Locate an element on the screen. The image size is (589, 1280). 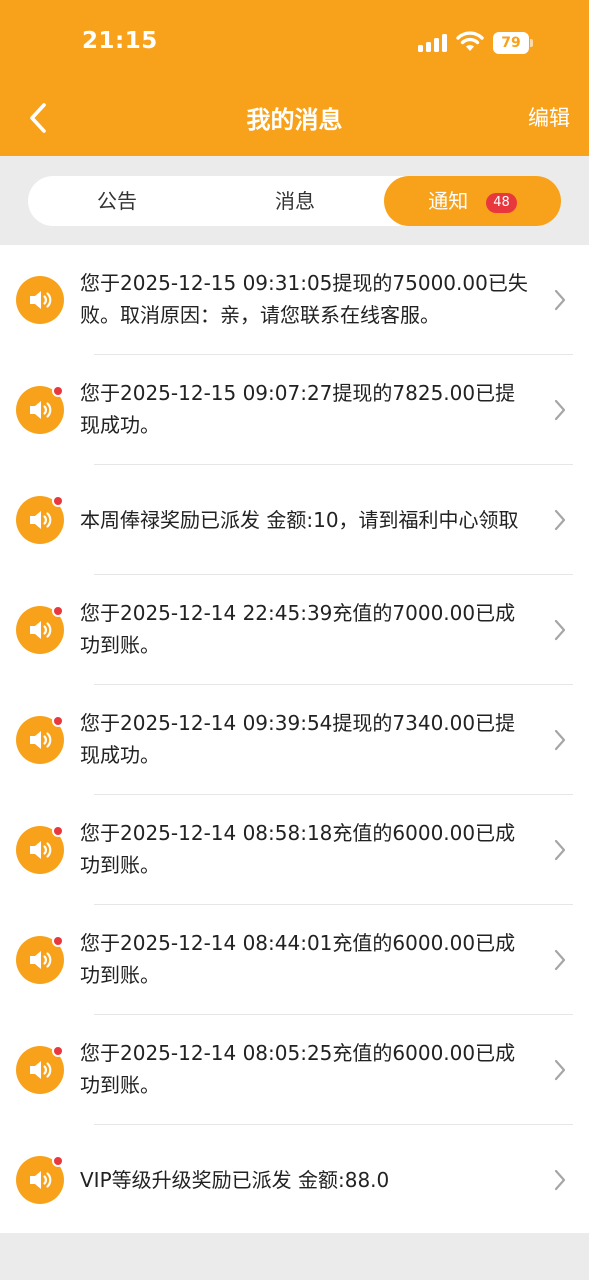
tab-area: 公告 消息 通知 48 is located at coordinates (294, 200).